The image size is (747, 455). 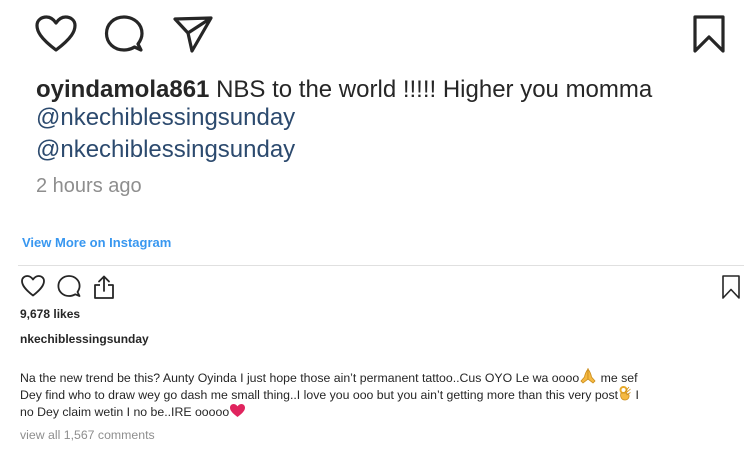 I want to click on divider, so click(x=381, y=265).